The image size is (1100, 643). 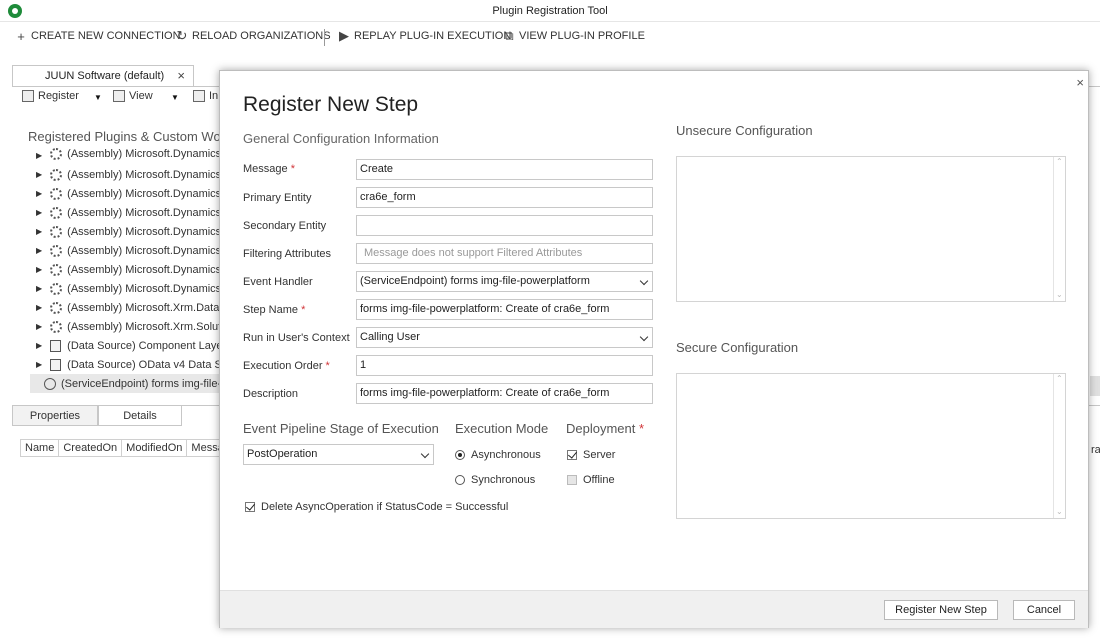 What do you see at coordinates (199, 96) in the screenshot?
I see `install-icon` at bounding box center [199, 96].